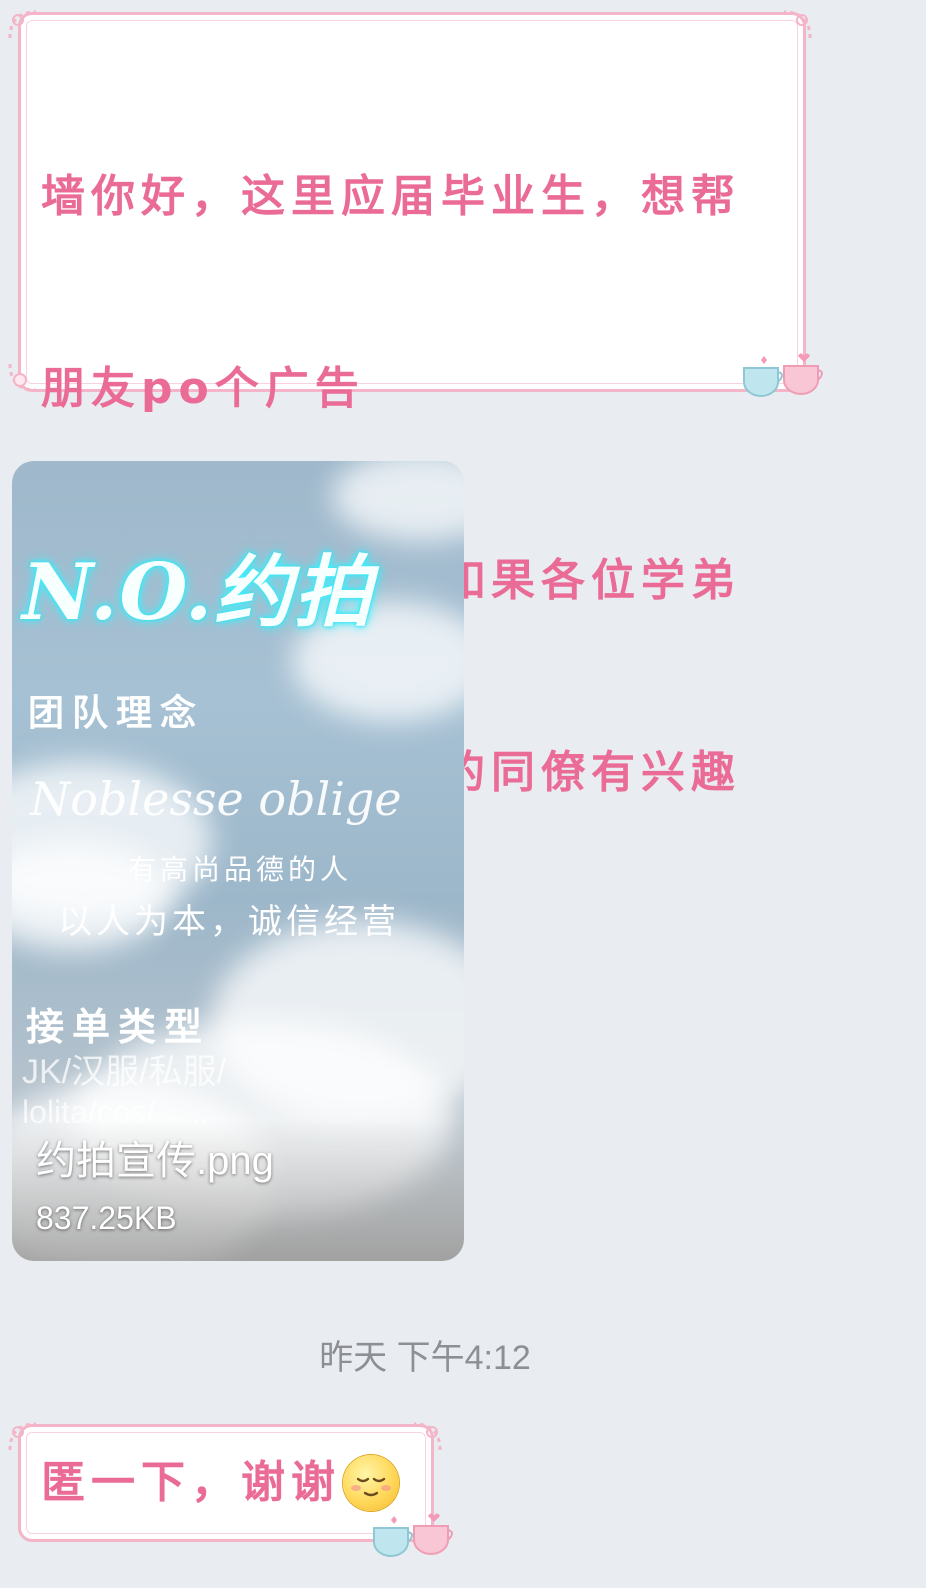 The height and width of the screenshot is (1588, 926). I want to click on poster-motto: 以人为本，诚信经营, so click(229, 922).